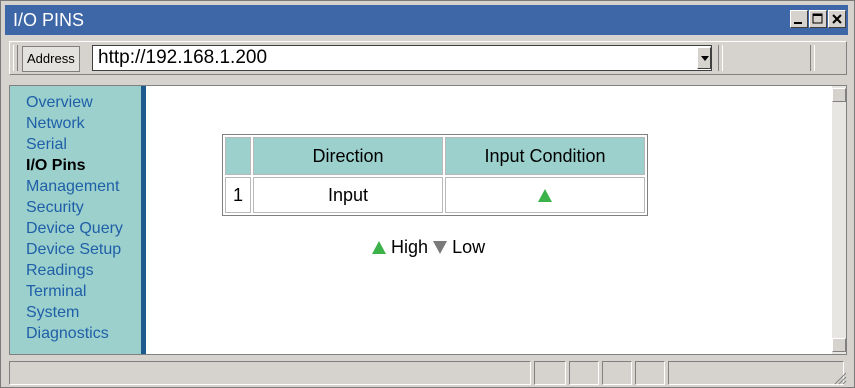  Describe the element at coordinates (839, 377) in the screenshot. I see `resize-grip-icon` at that location.